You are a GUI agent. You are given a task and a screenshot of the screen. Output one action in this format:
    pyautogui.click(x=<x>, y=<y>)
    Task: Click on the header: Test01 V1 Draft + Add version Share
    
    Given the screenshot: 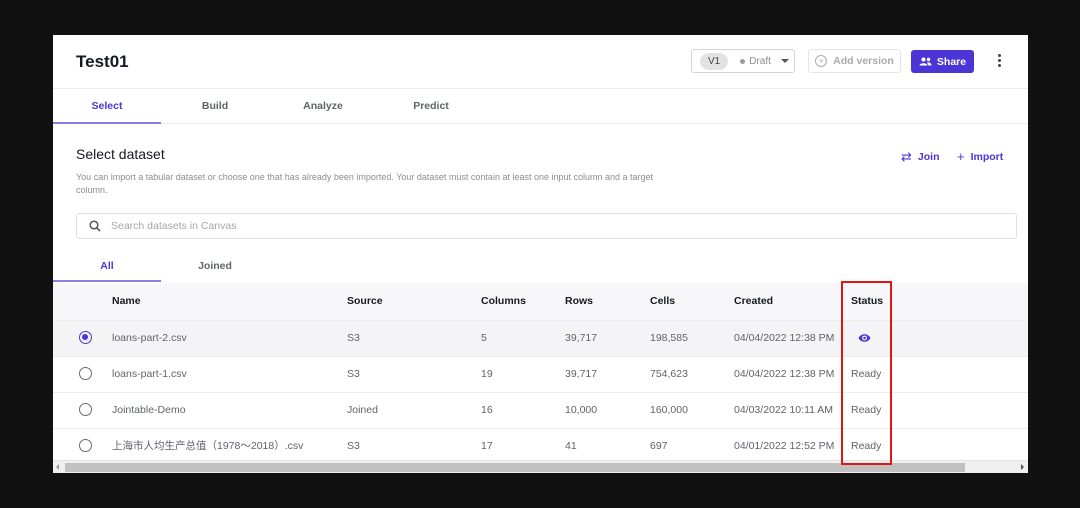 What is the action you would take?
    pyautogui.click(x=540, y=62)
    